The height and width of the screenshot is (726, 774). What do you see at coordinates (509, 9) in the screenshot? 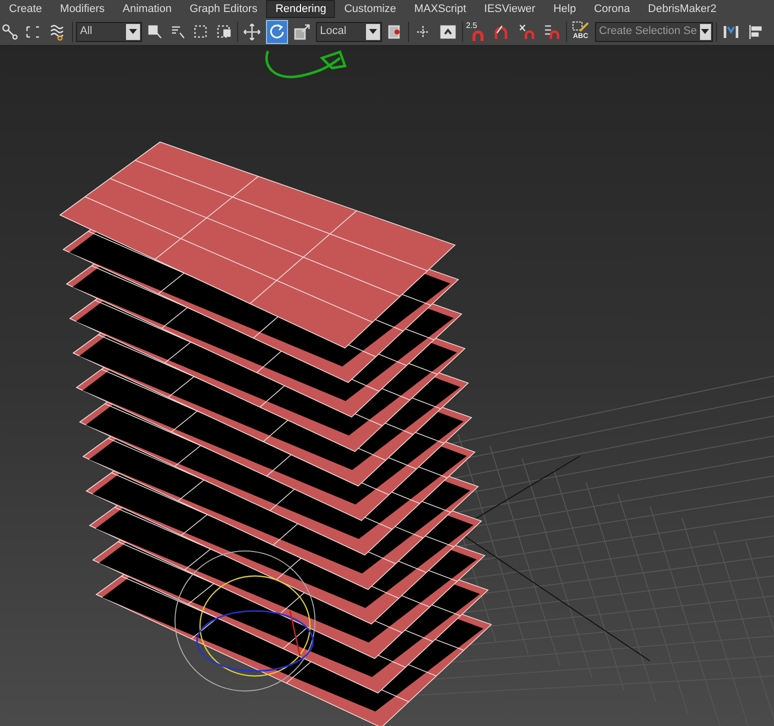
I see `menu-item: IESViewer` at bounding box center [509, 9].